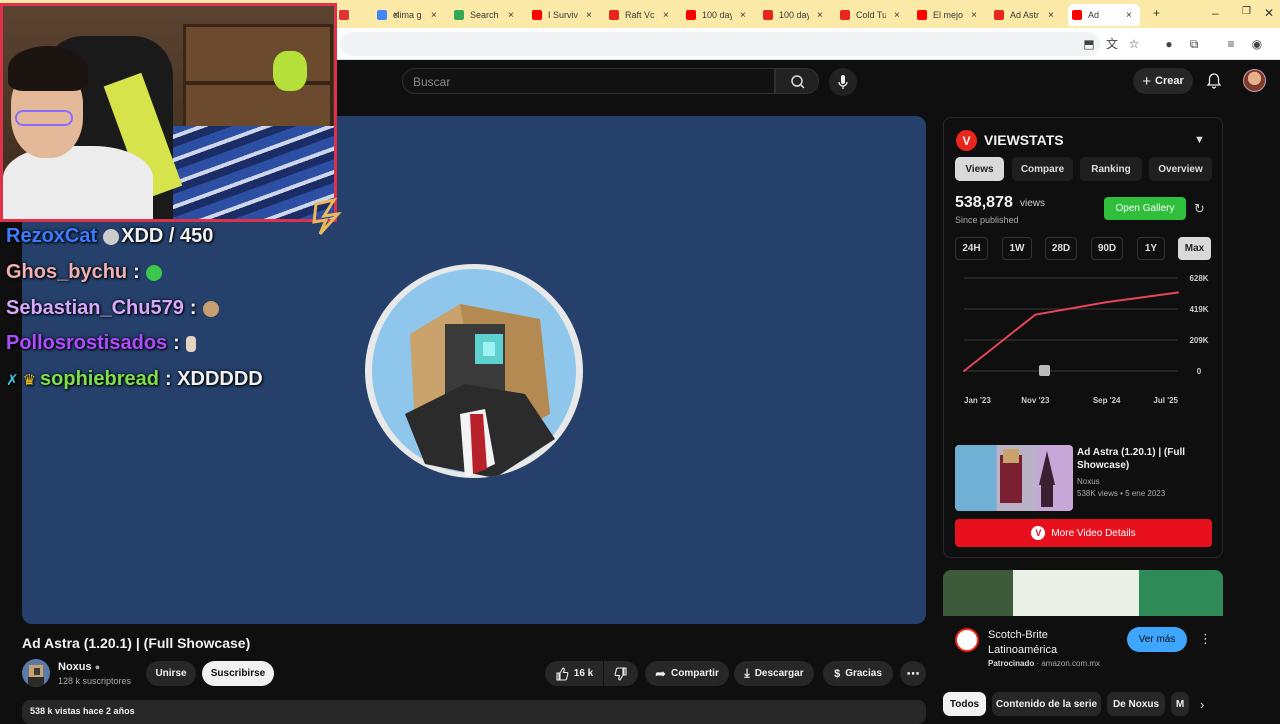 This screenshot has height=724, width=1280. I want to click on window-close-button: ✕, so click(1269, 13).